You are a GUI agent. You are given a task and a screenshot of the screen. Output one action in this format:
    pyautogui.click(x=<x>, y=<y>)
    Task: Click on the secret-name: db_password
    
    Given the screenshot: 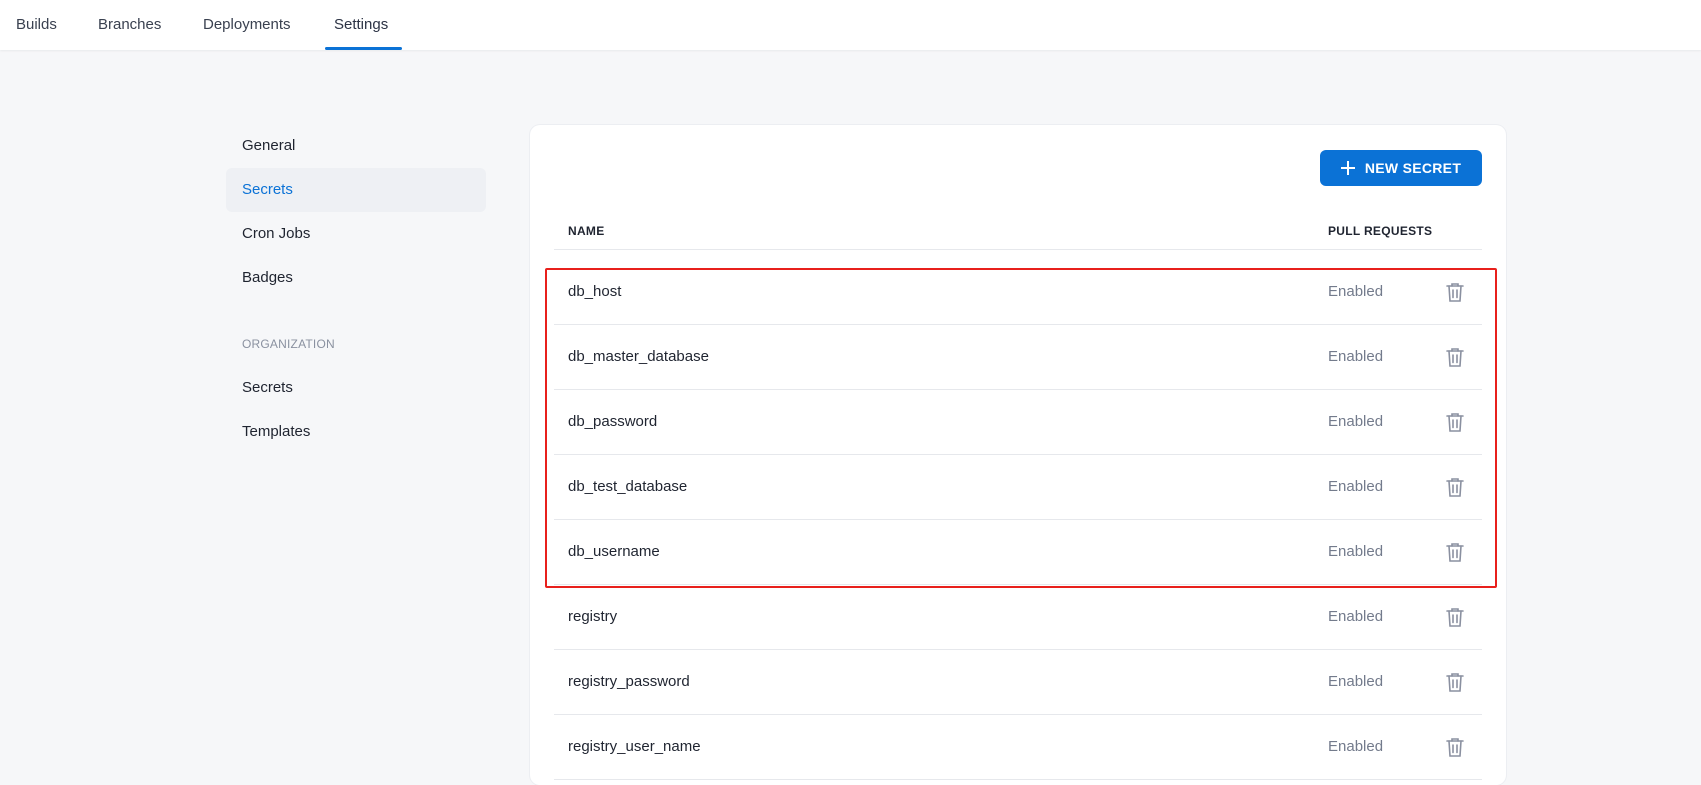 What is the action you would take?
    pyautogui.click(x=613, y=421)
    